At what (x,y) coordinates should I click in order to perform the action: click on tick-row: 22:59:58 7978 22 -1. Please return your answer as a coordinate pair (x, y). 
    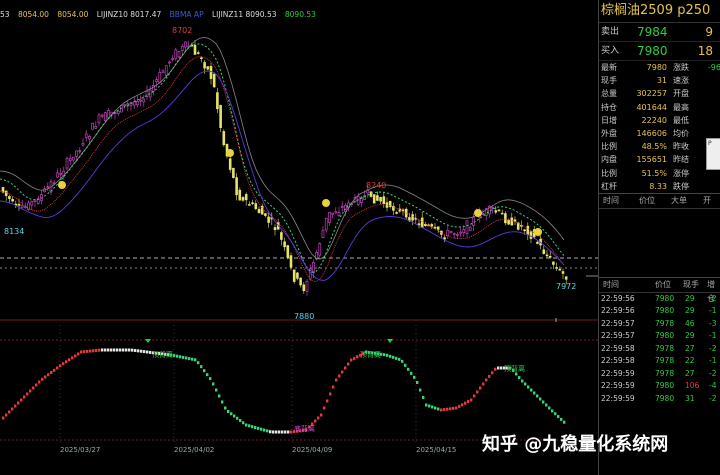
    Looking at the image, I should click on (659, 361).